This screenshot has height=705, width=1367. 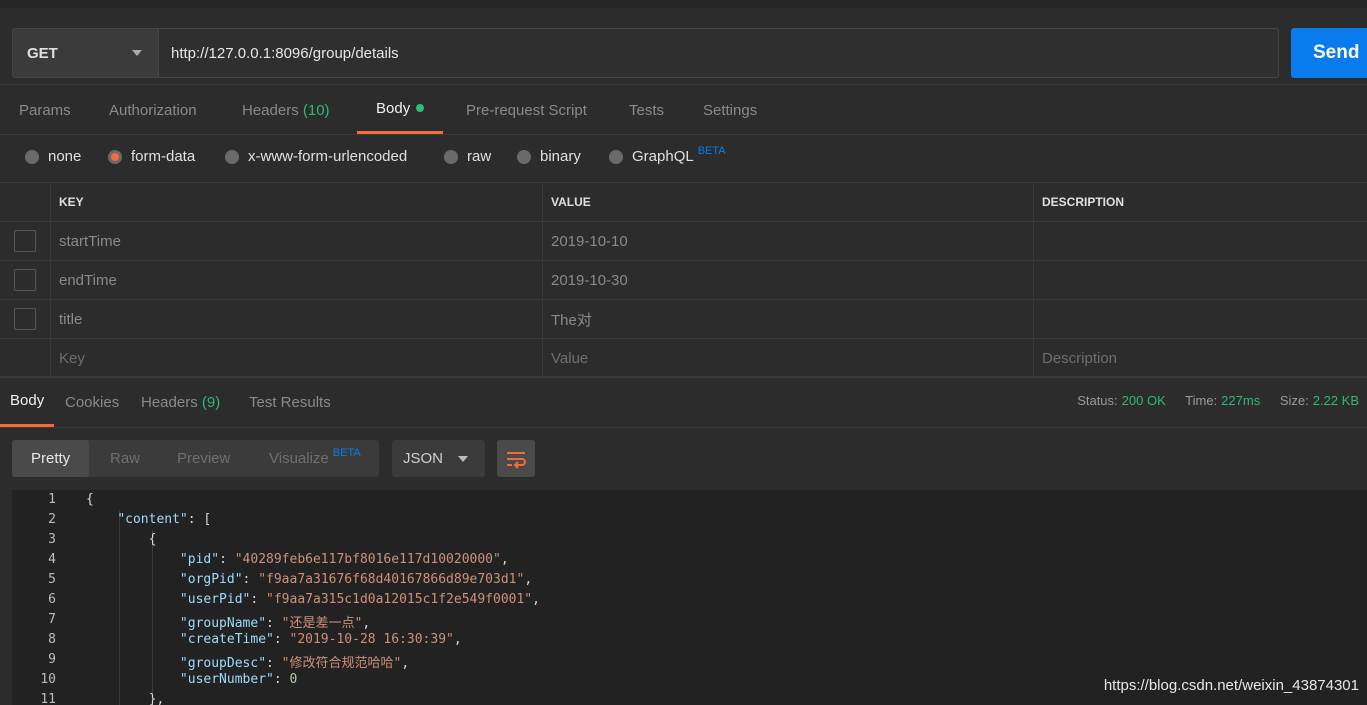 I want to click on column-header-description: DESCRIPTION, so click(x=1083, y=202).